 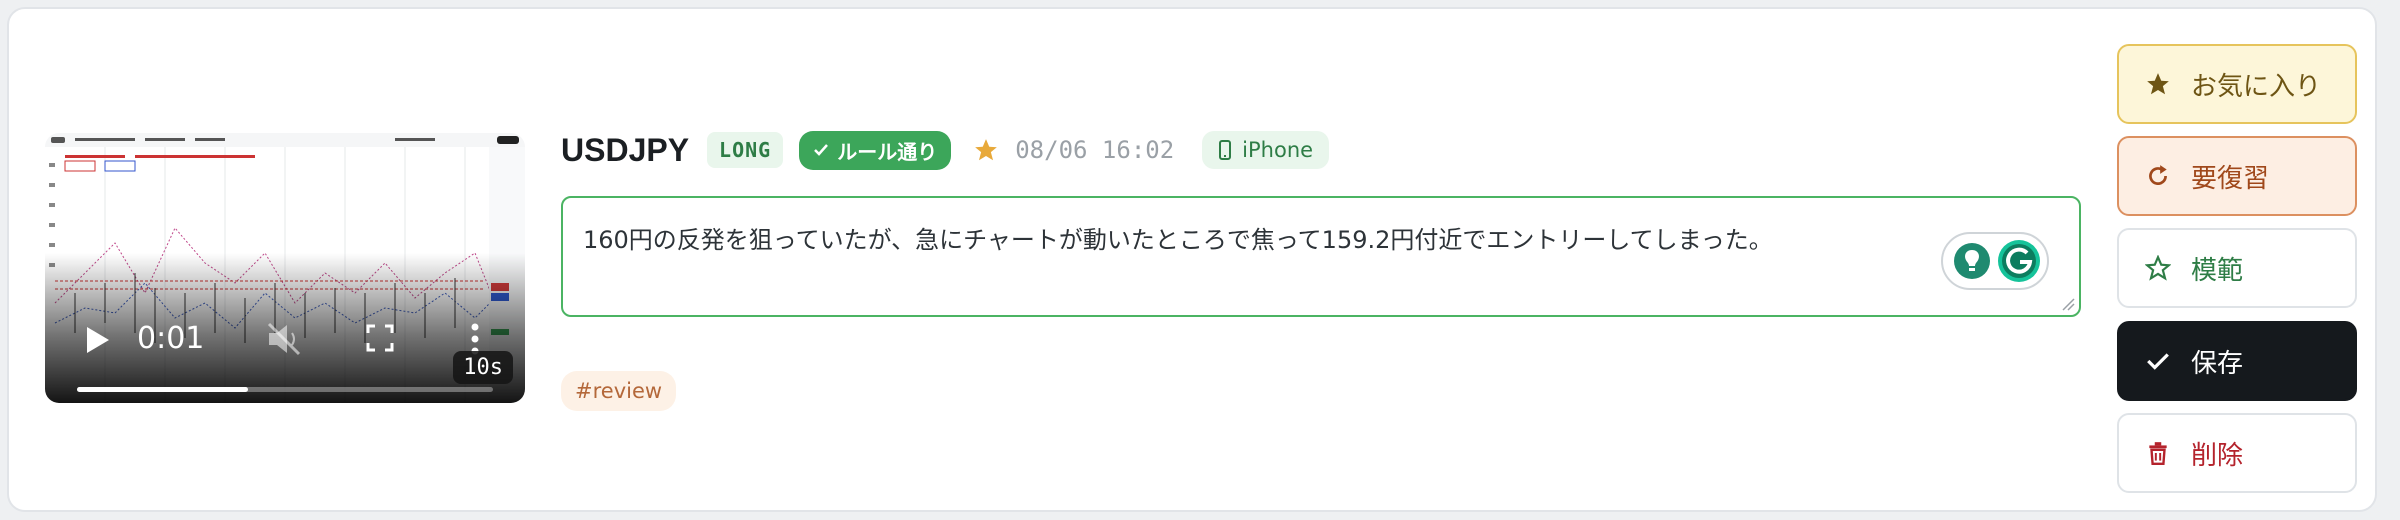 What do you see at coordinates (2019, 261) in the screenshot?
I see `grammarly-icon` at bounding box center [2019, 261].